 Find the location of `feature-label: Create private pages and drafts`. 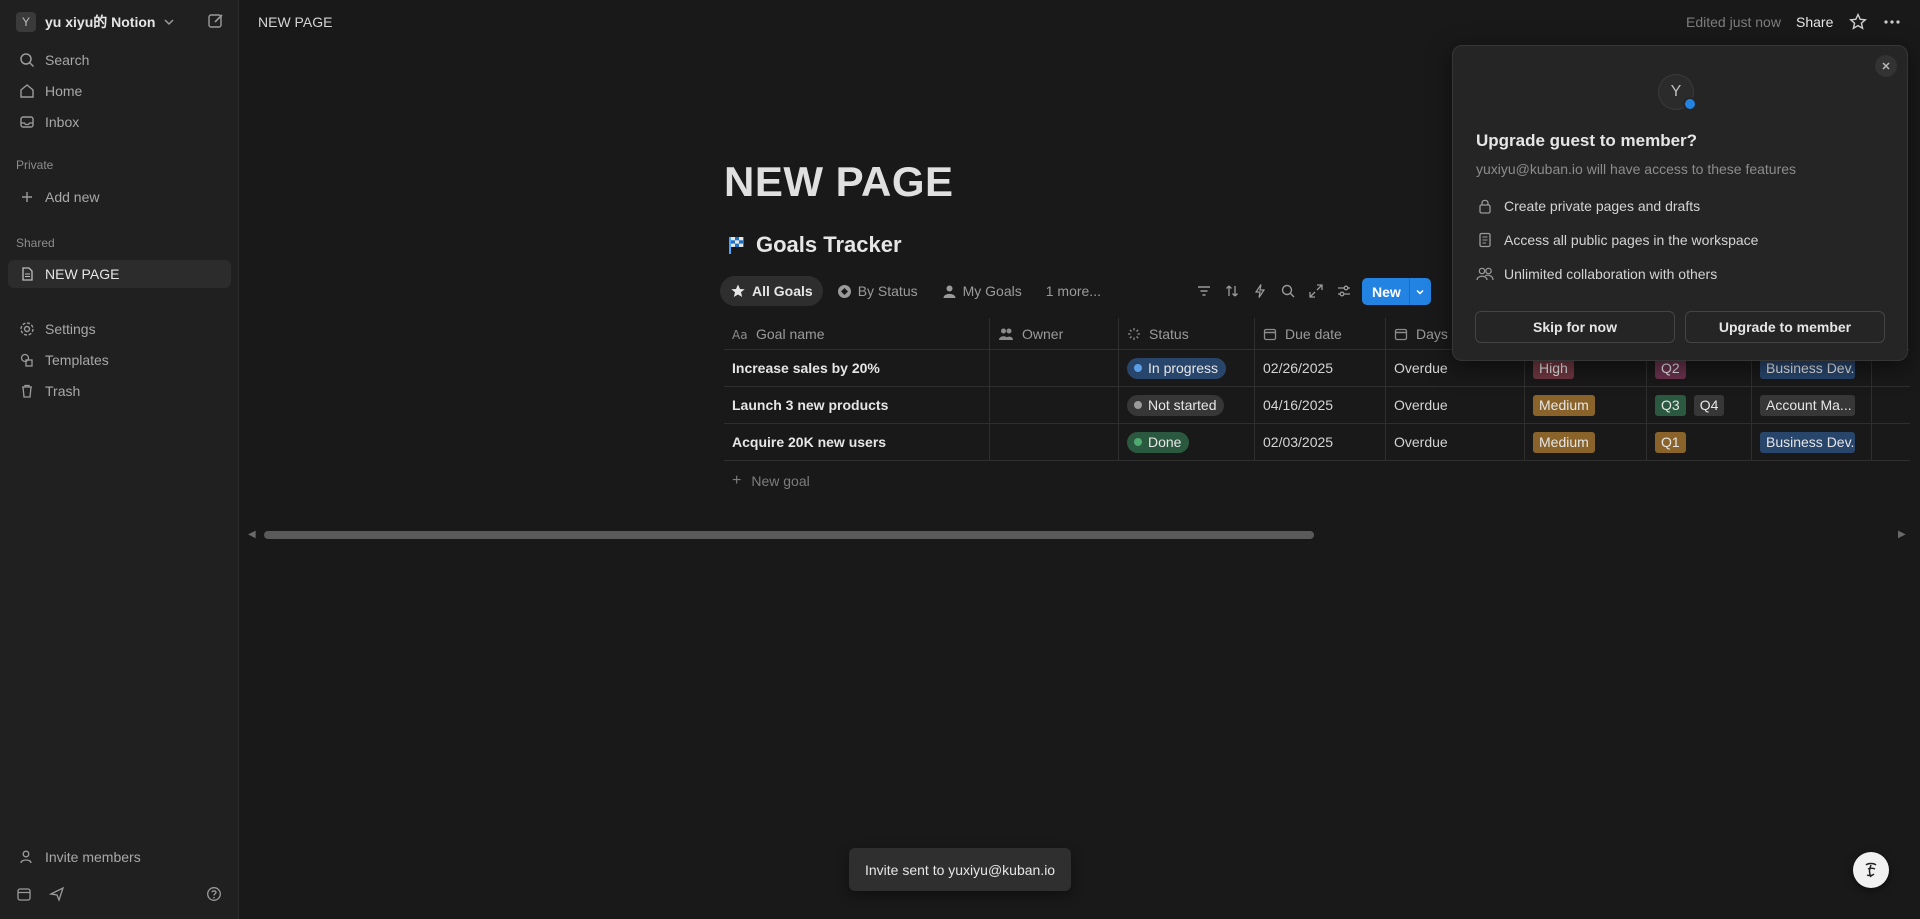

feature-label: Create private pages and drafts is located at coordinates (1602, 206).